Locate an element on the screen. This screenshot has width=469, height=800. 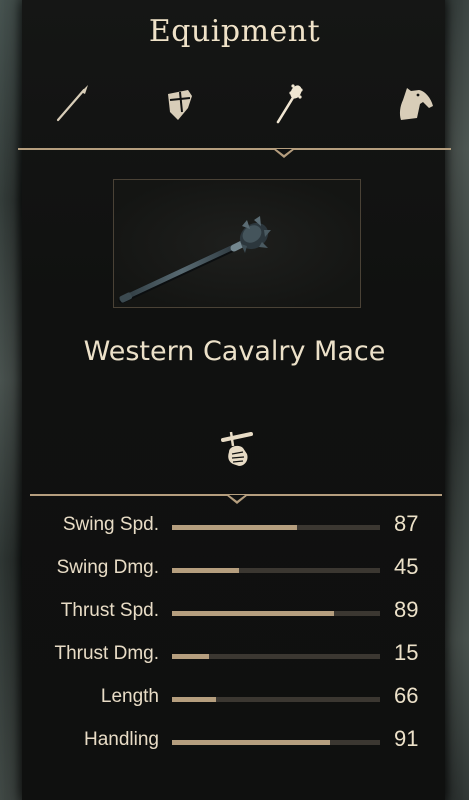
stat-row-thrust-damage: Thrust Dmg. 15 is located at coordinates (234, 659).